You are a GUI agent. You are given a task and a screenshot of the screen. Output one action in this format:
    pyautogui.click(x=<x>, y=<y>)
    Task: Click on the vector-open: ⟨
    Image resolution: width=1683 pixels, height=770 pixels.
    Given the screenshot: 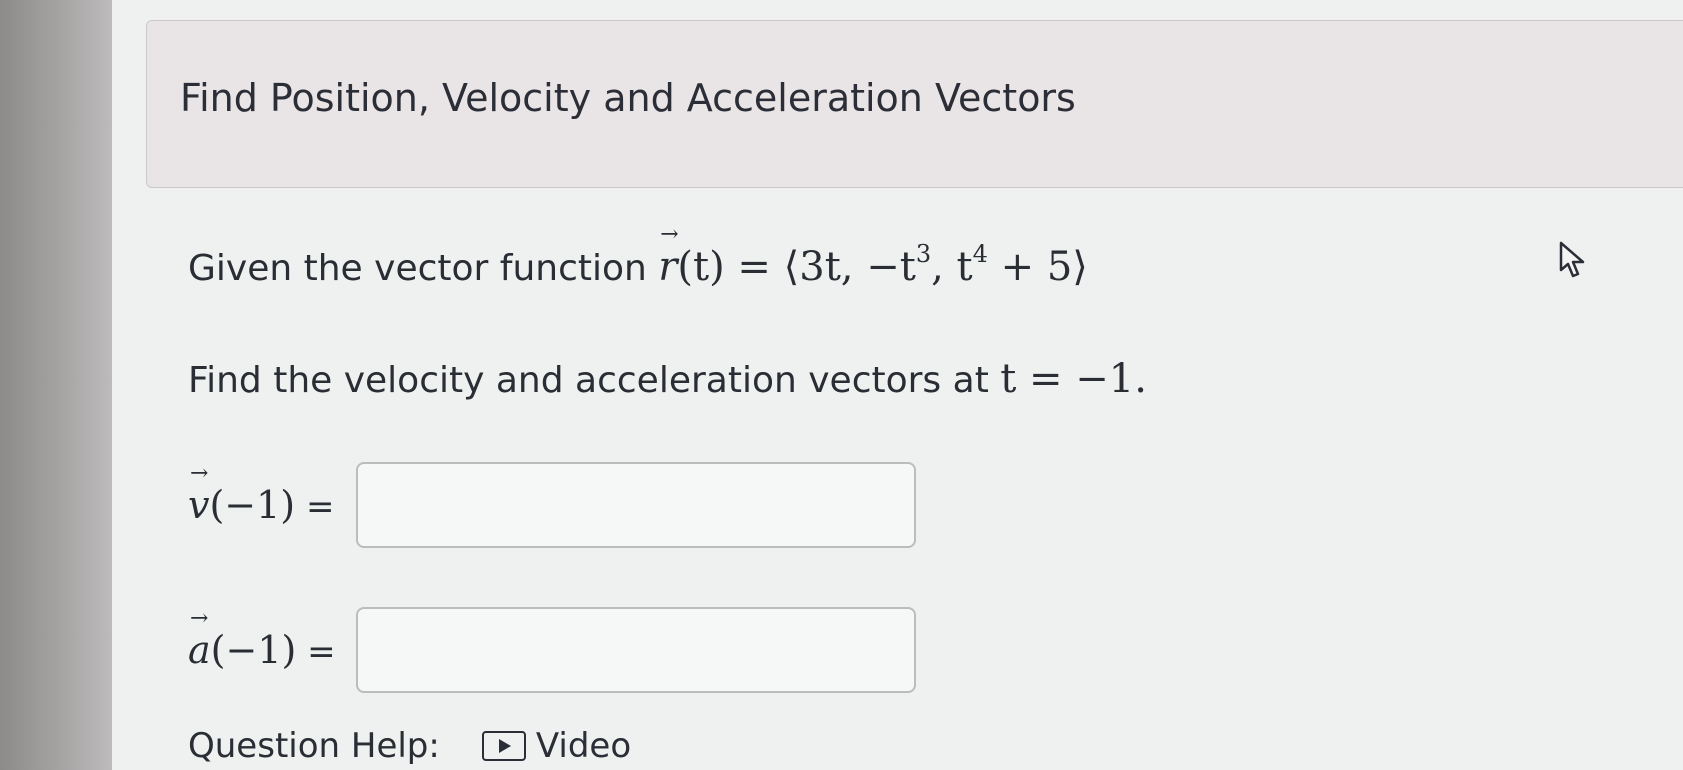 What is the action you would take?
    pyautogui.click(x=791, y=267)
    